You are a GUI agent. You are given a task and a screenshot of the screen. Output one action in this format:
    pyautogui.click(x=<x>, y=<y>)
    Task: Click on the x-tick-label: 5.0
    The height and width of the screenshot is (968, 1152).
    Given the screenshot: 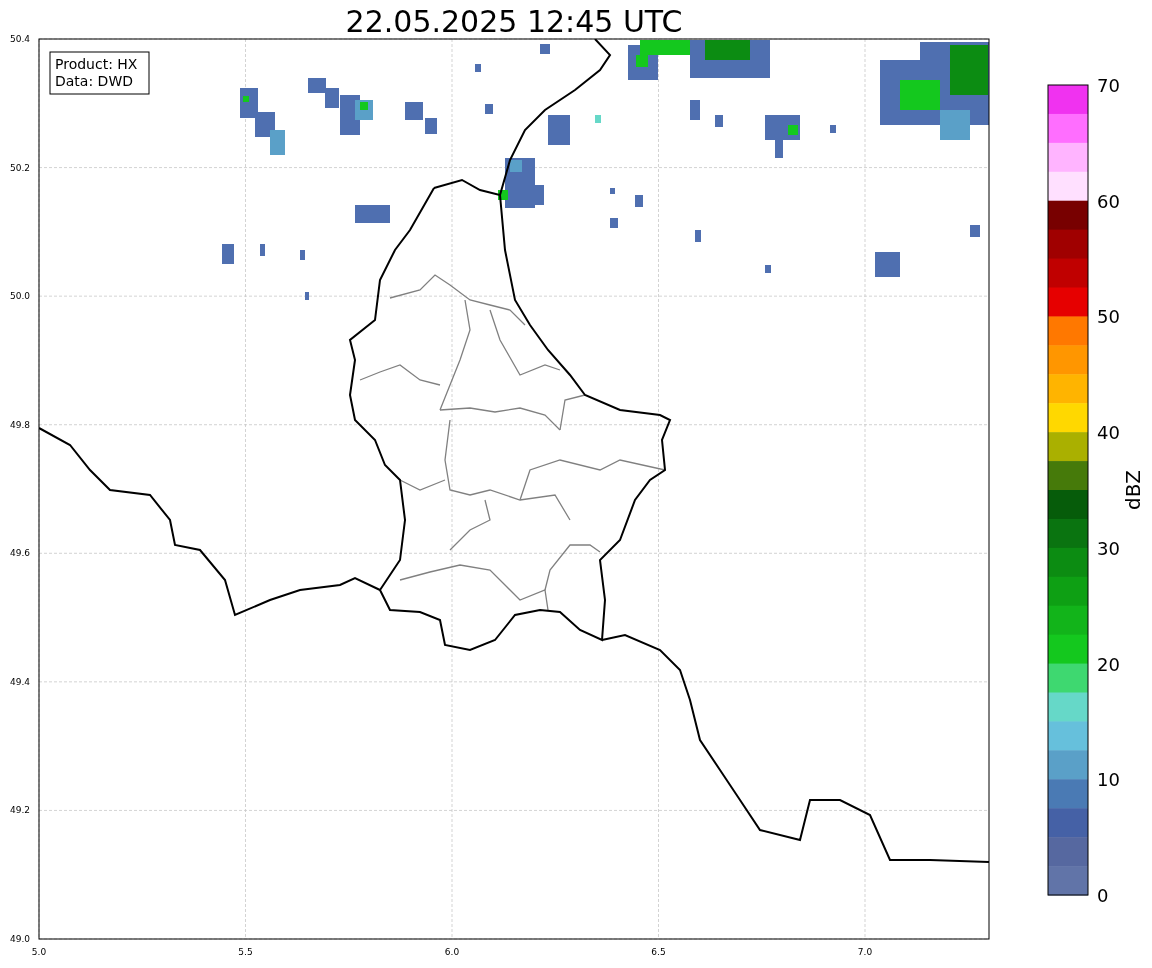 What is the action you would take?
    pyautogui.click(x=39, y=952)
    